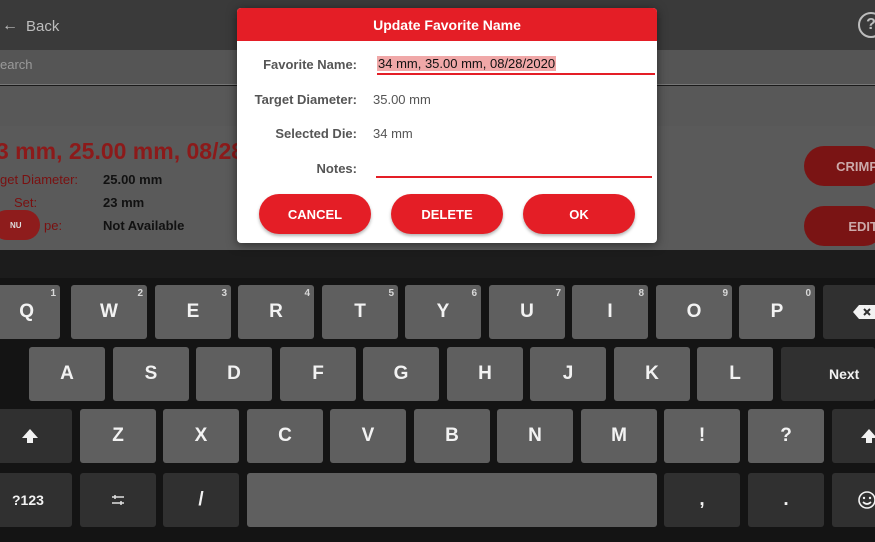 The width and height of the screenshot is (875, 542). What do you see at coordinates (786, 436) in the screenshot?
I see `key-question: ?` at bounding box center [786, 436].